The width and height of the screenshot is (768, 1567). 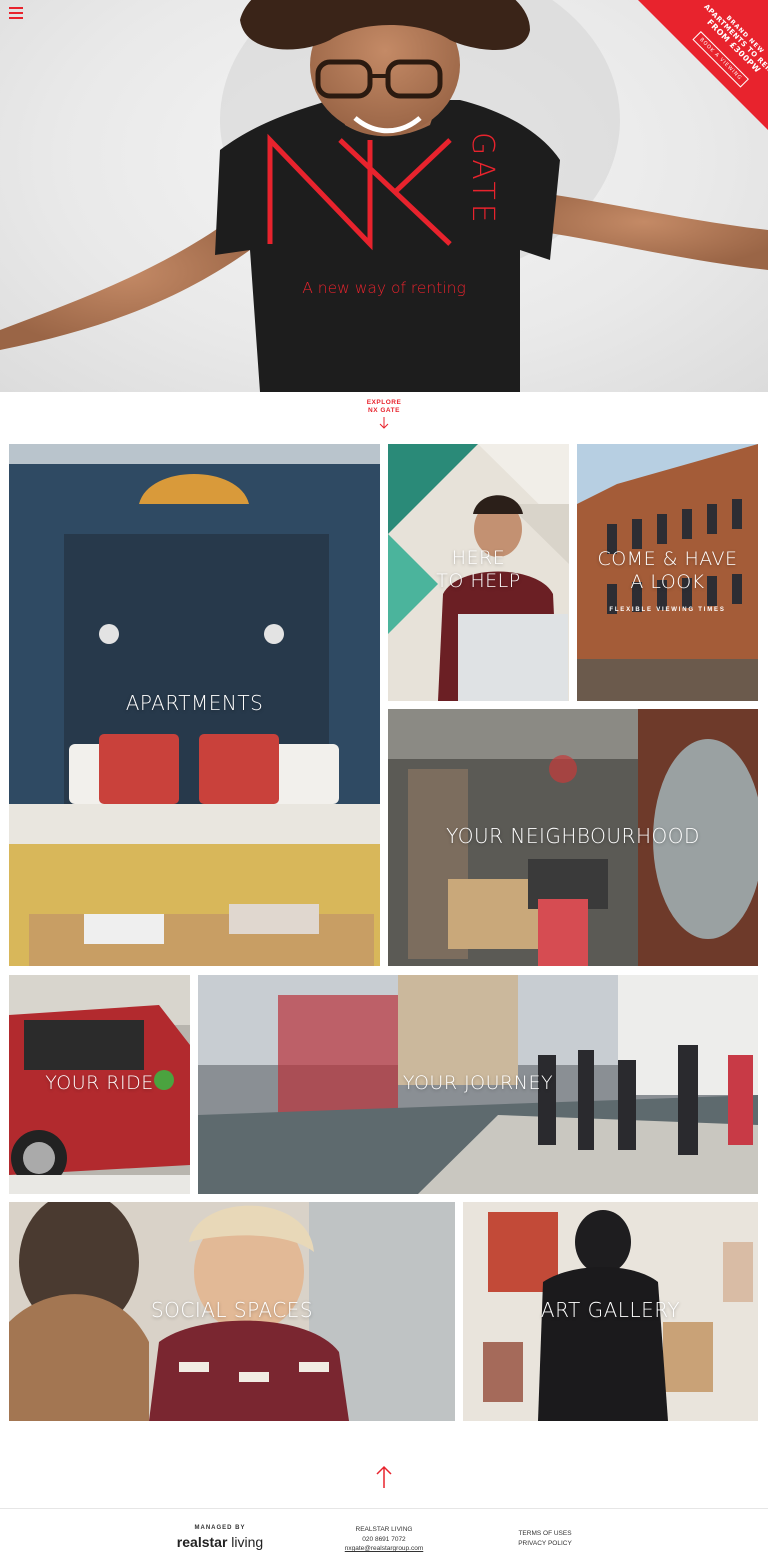 I want to click on tile-social-spaces: SOCIAL SPACES, so click(x=232, y=1311).